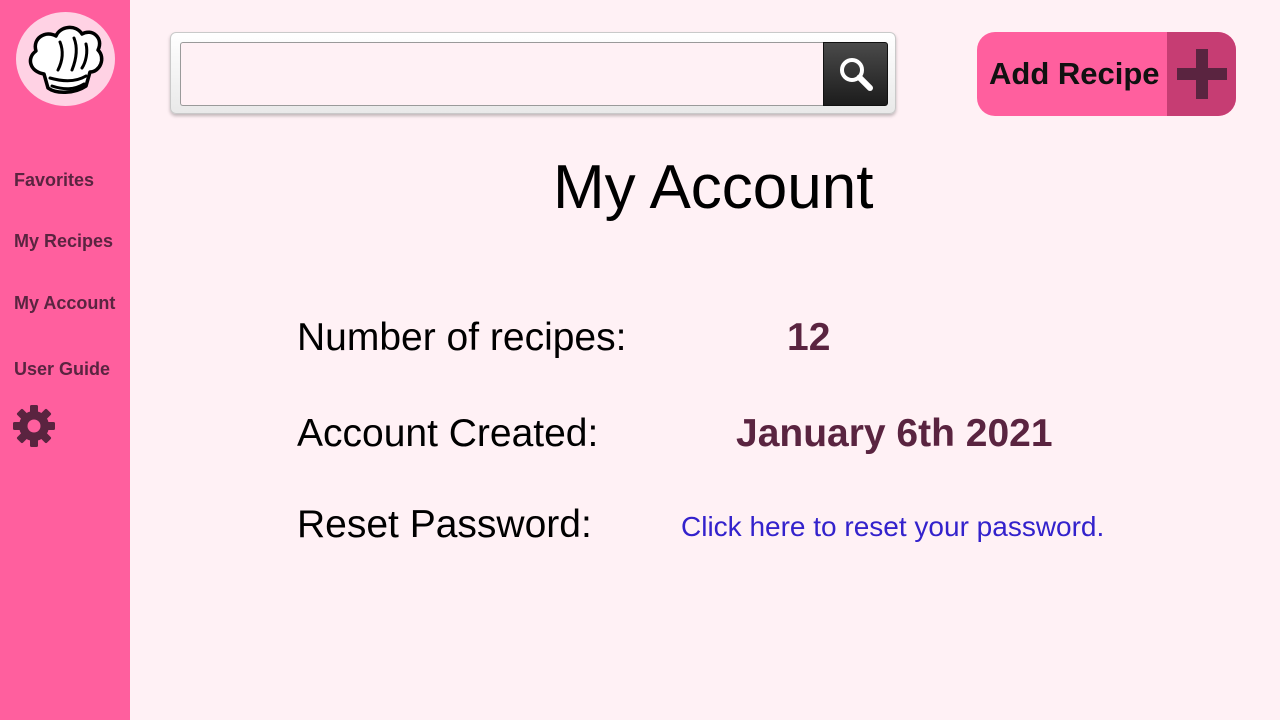 Image resolution: width=1280 pixels, height=720 pixels. What do you see at coordinates (63, 241) in the screenshot?
I see `sidebar-item-my-recipes: My Recipes` at bounding box center [63, 241].